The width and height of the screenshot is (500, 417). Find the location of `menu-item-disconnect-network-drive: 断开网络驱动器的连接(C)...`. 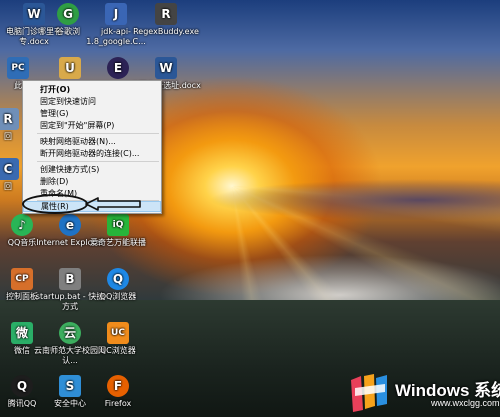

menu-item-disconnect-network-drive: 断开网络驱动器的连接(C)... is located at coordinates (92, 153).